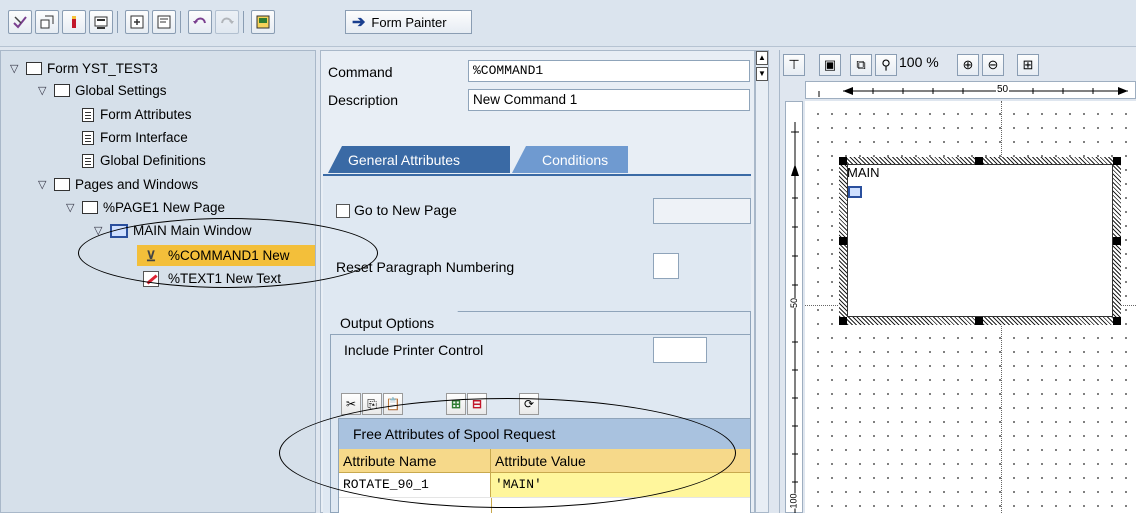 The width and height of the screenshot is (1136, 513). Describe the element at coordinates (1028, 65) in the screenshot. I see `grid-icon: ⊞` at that location.